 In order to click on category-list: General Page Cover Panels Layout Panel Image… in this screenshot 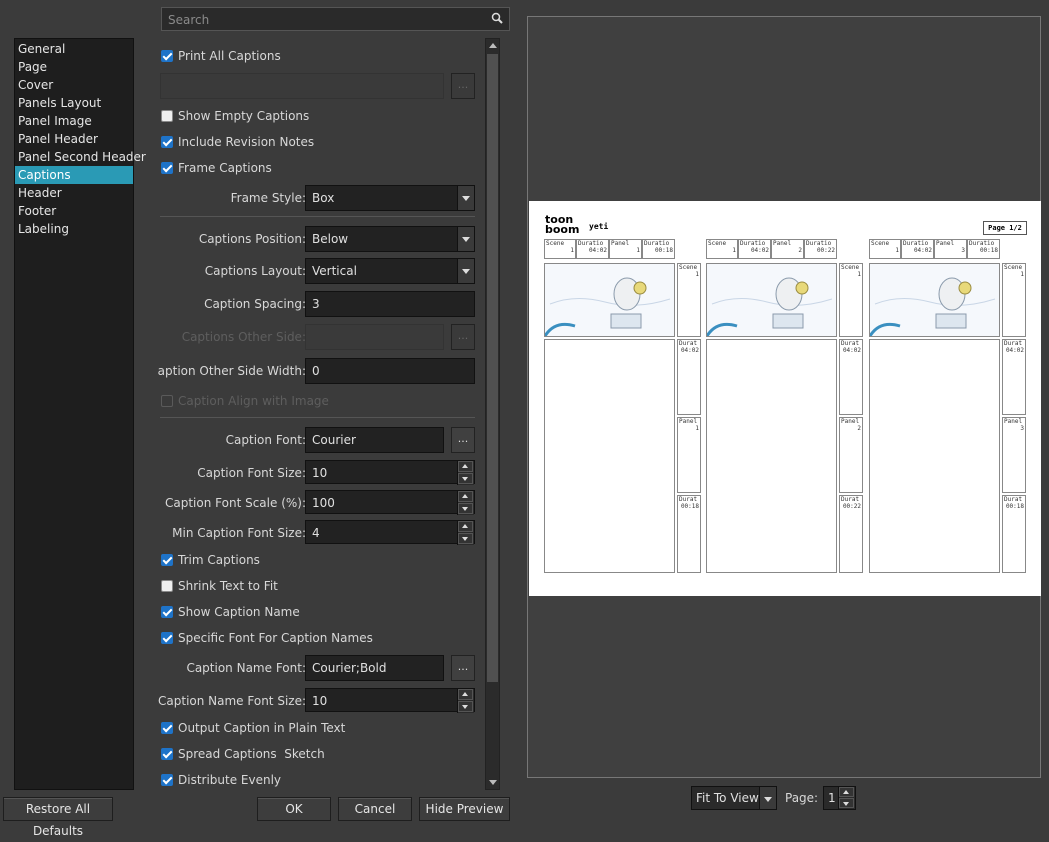, I will do `click(80, 414)`.